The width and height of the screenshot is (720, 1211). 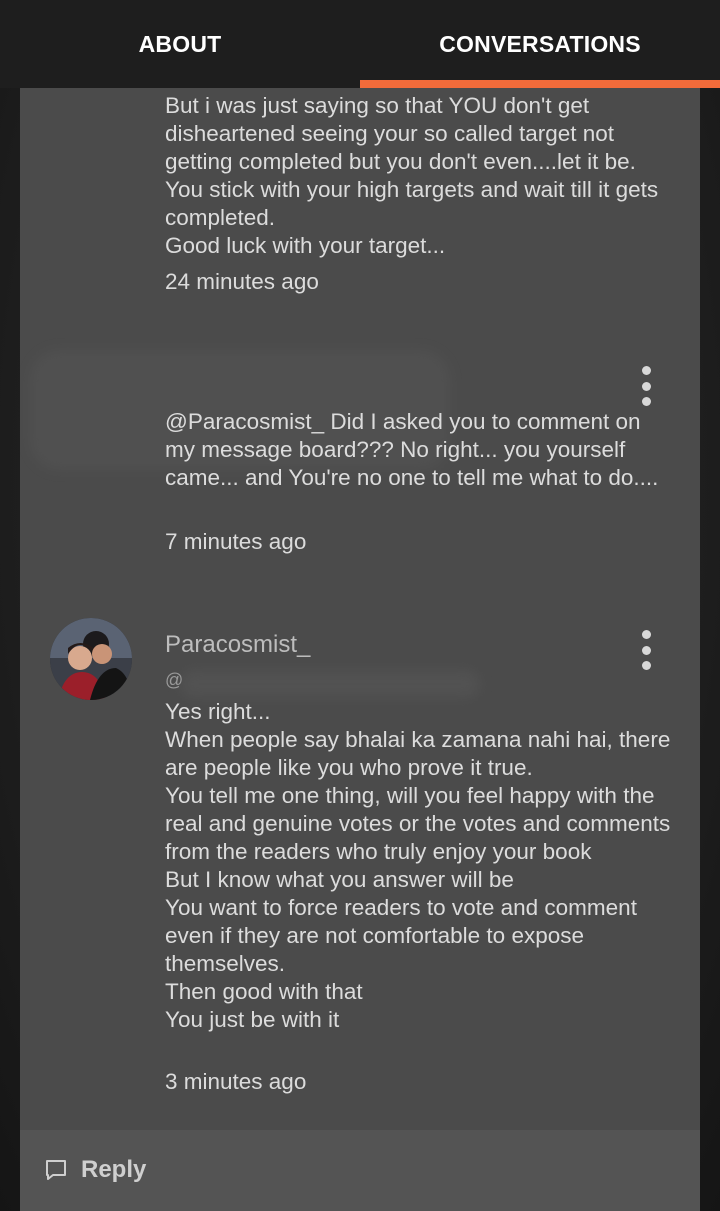 What do you see at coordinates (91, 659) in the screenshot?
I see `user-avatar` at bounding box center [91, 659].